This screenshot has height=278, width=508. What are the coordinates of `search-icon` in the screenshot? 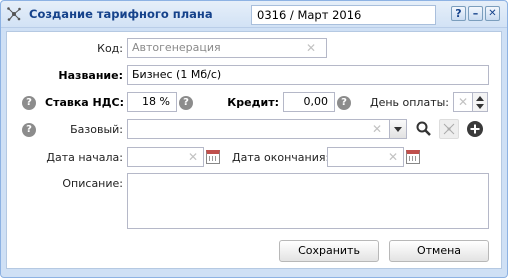 It's located at (424, 129).